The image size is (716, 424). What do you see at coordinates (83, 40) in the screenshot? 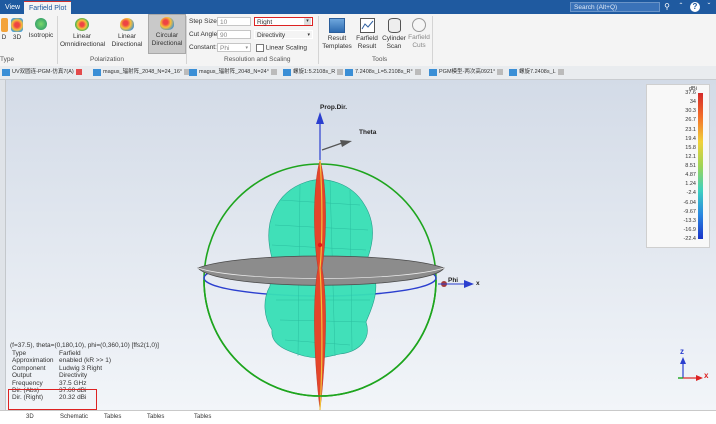
I see `linear-omnidirectional-label: Linear Omnidirectional` at bounding box center [83, 40].